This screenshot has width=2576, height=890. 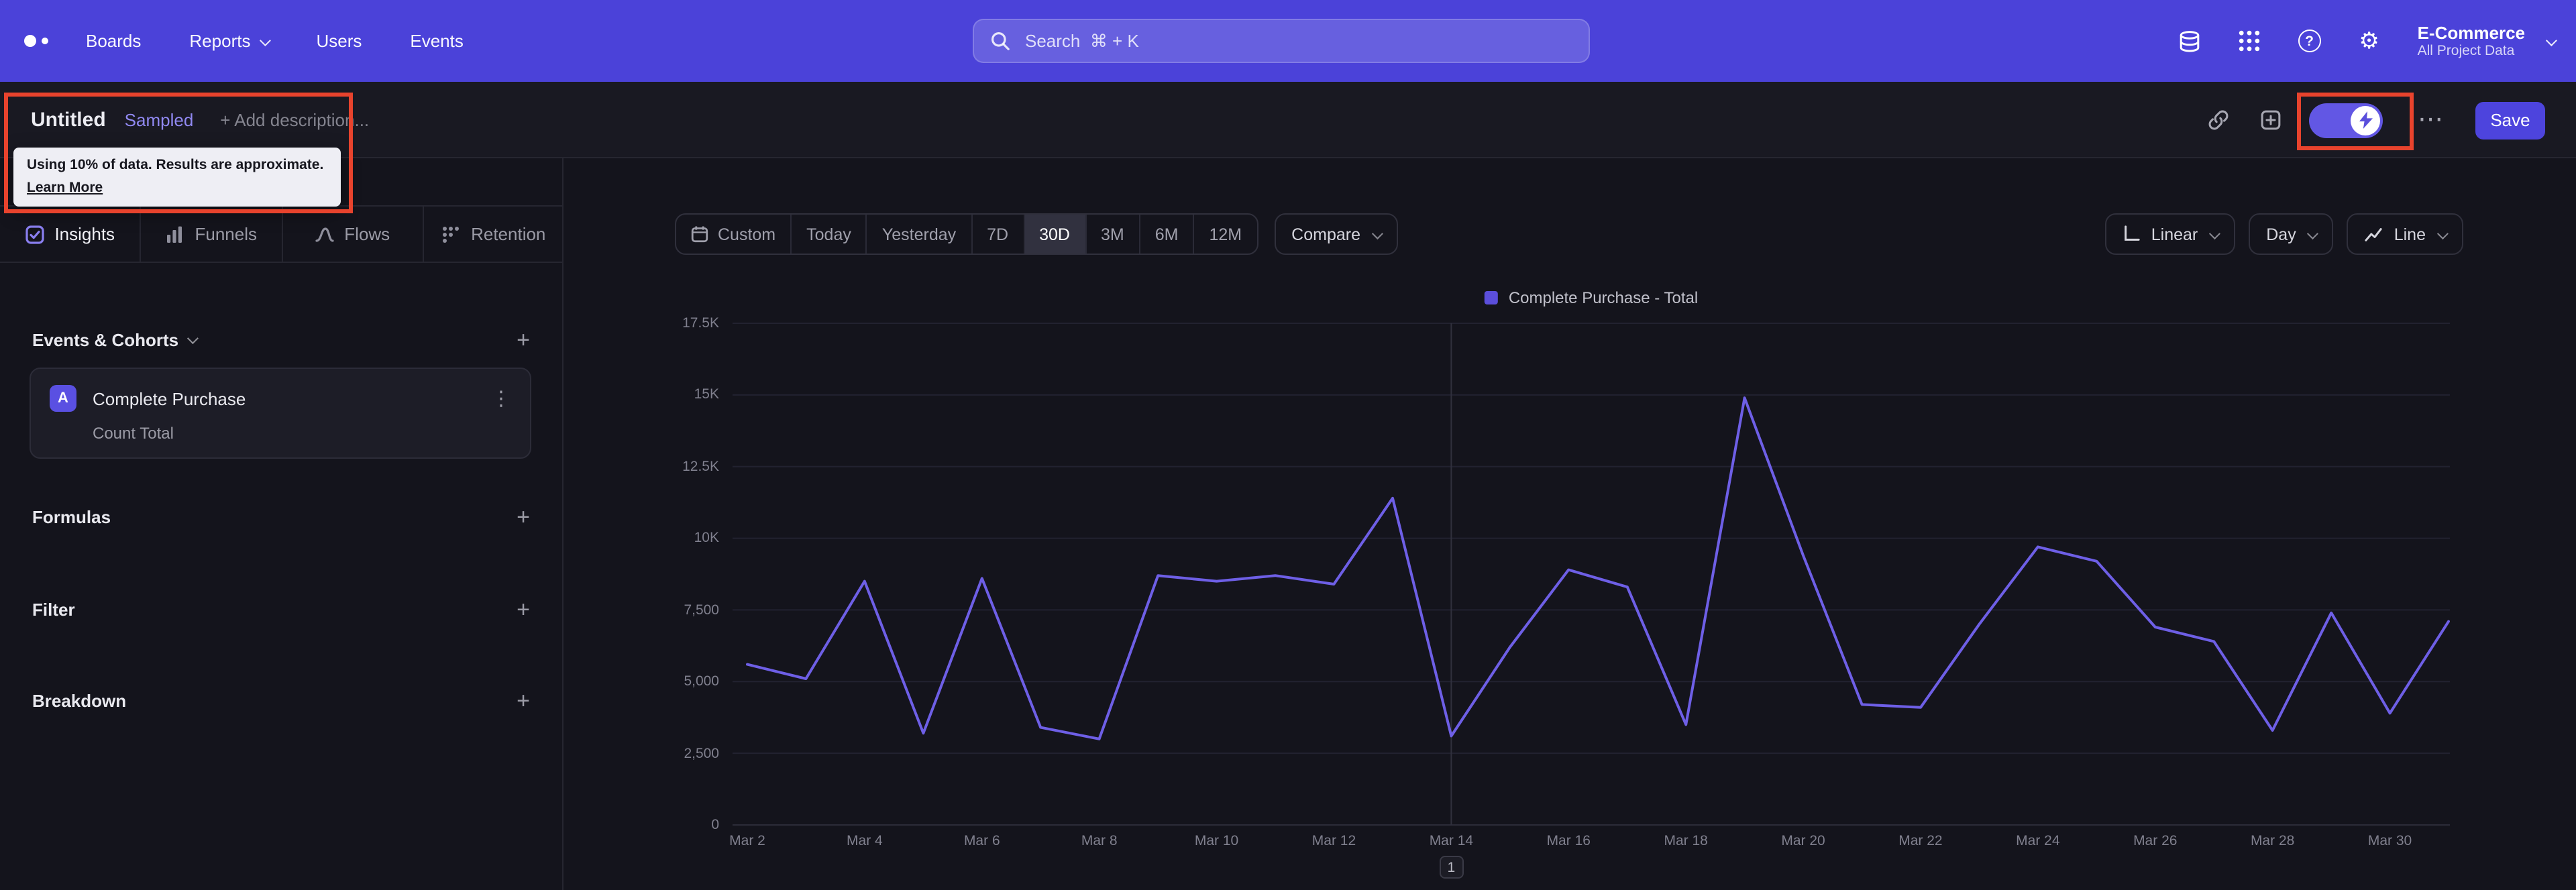 What do you see at coordinates (981, 841) in the screenshot?
I see `x-axis-label: Mar 6` at bounding box center [981, 841].